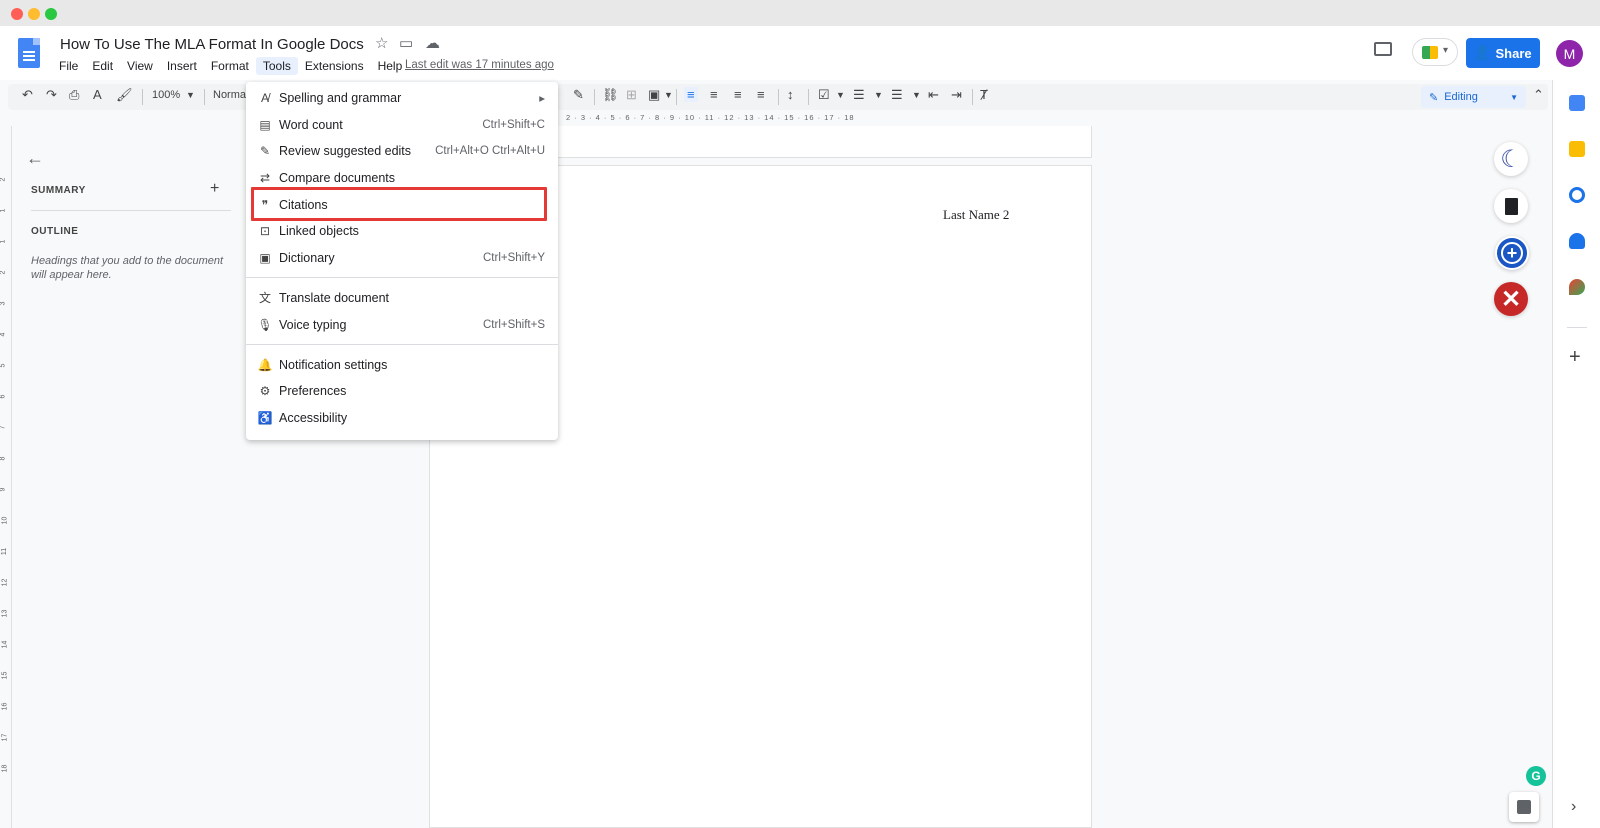 The image size is (1600, 828). I want to click on pencil-icon: ✎, so click(1434, 97).